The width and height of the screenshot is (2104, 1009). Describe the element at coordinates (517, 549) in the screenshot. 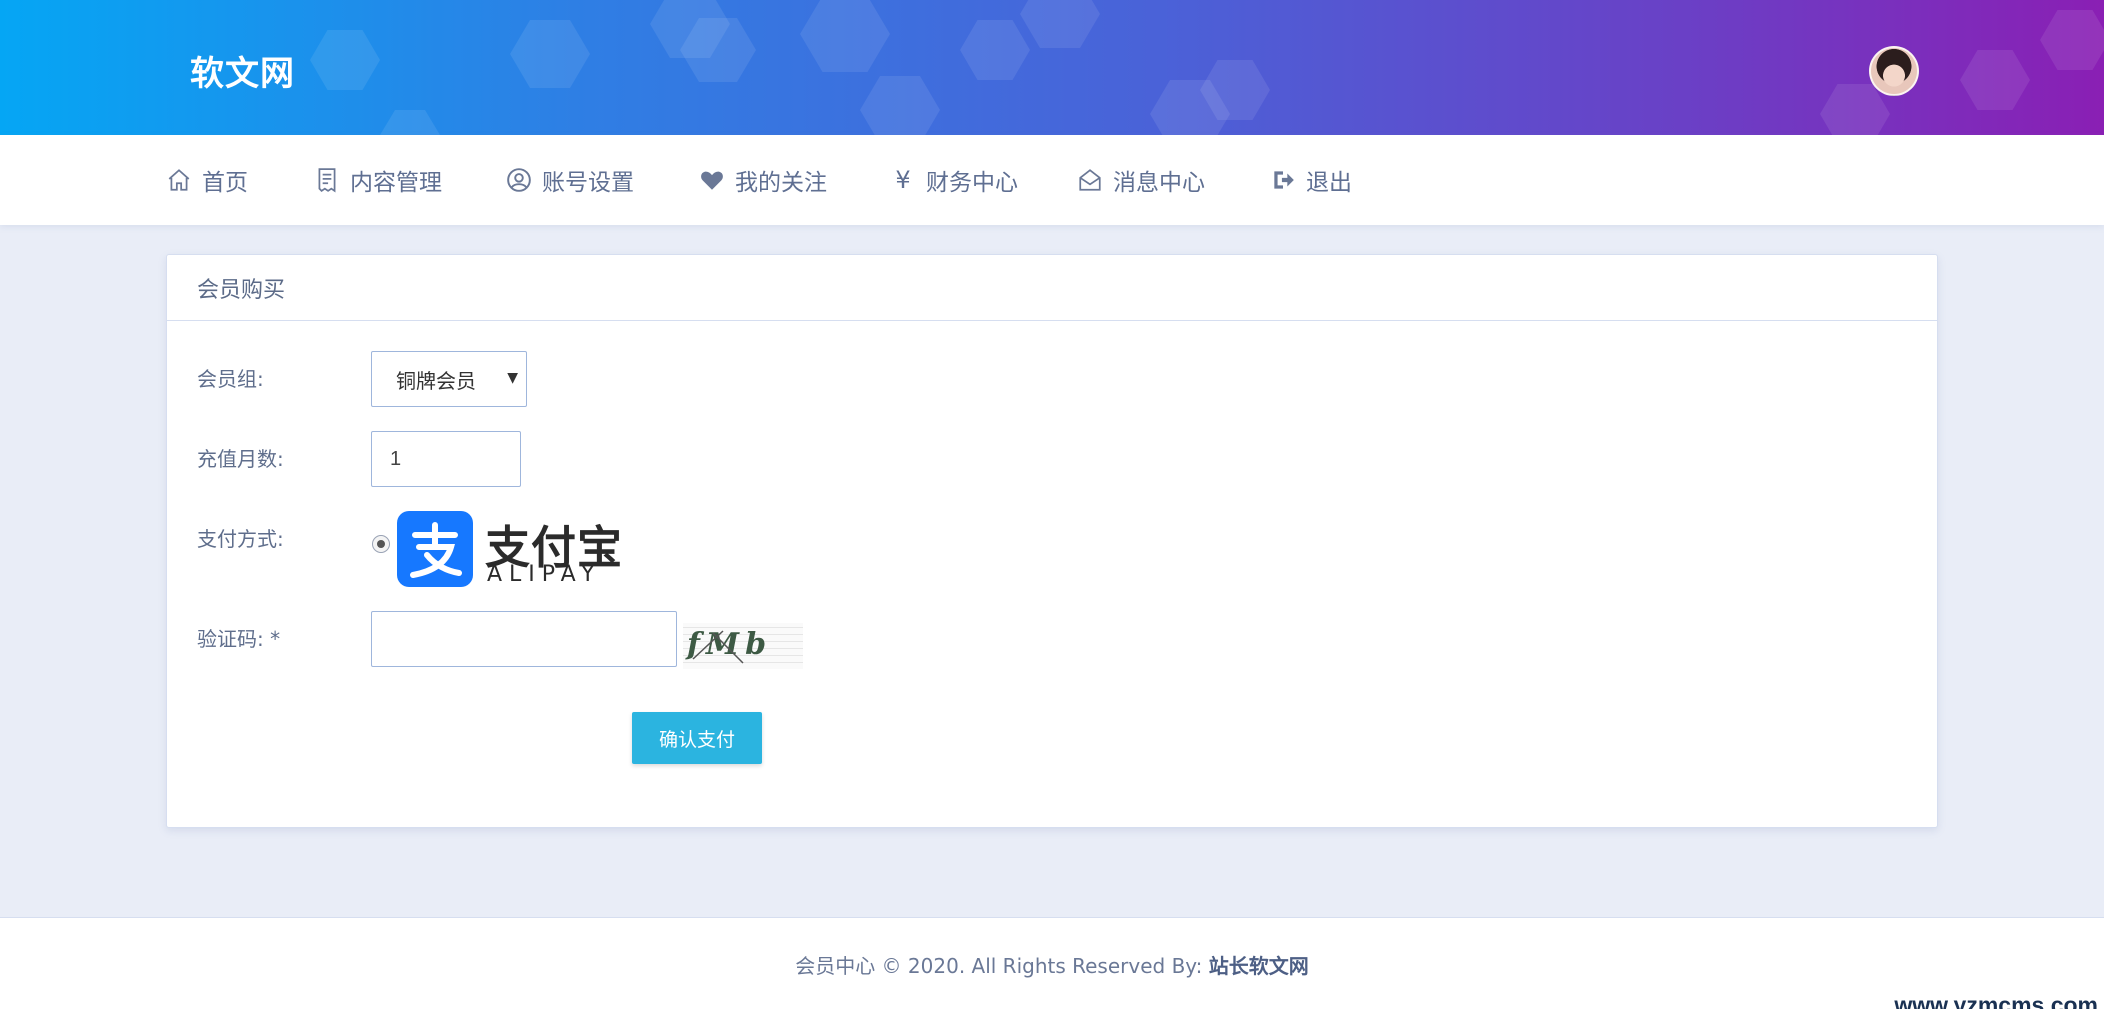

I see `alipay-logo: 支付宝 ALIPAY` at that location.